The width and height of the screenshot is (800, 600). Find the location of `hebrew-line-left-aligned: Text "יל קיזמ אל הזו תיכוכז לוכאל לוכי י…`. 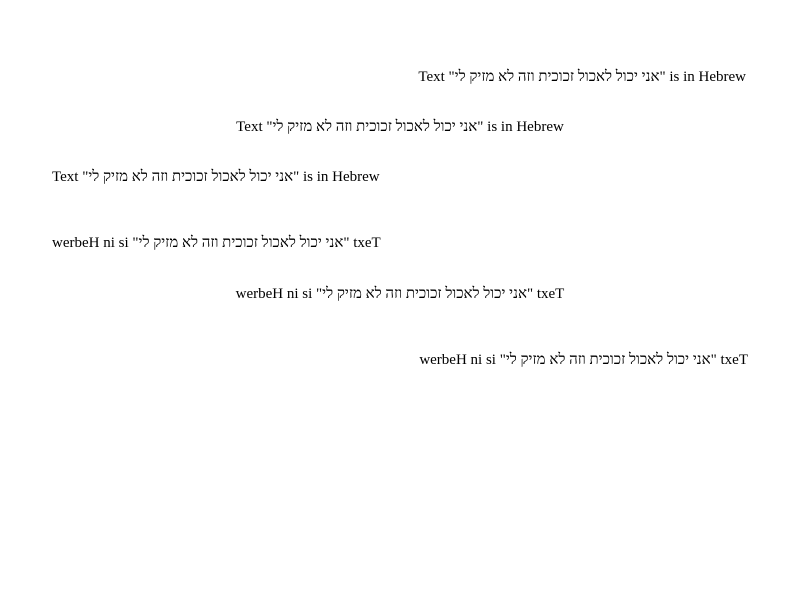

hebrew-line-left-aligned: Text "יל קיזמ אל הזו תיכוכז לוכאל לוכי י… is located at coordinates (216, 177).